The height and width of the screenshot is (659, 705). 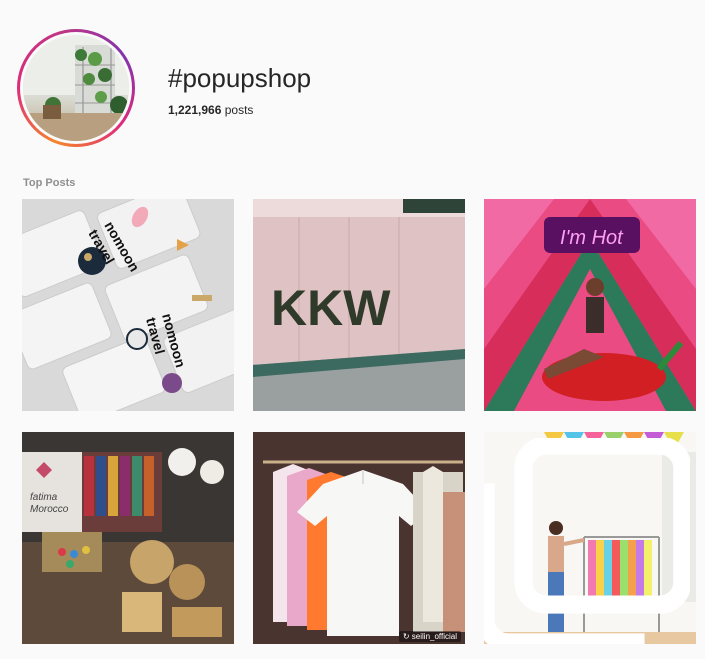 I want to click on neon-sign-text: I'm Hot, so click(x=592, y=238).